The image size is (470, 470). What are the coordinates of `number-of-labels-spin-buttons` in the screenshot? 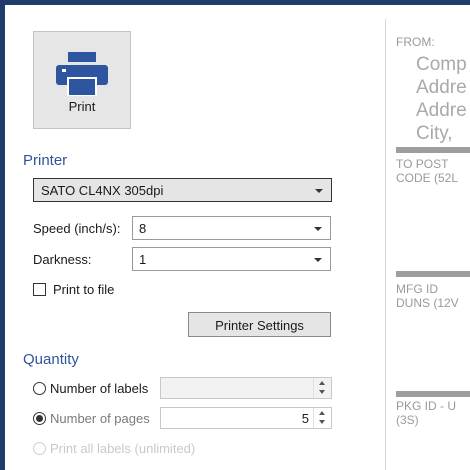 It's located at (322, 388).